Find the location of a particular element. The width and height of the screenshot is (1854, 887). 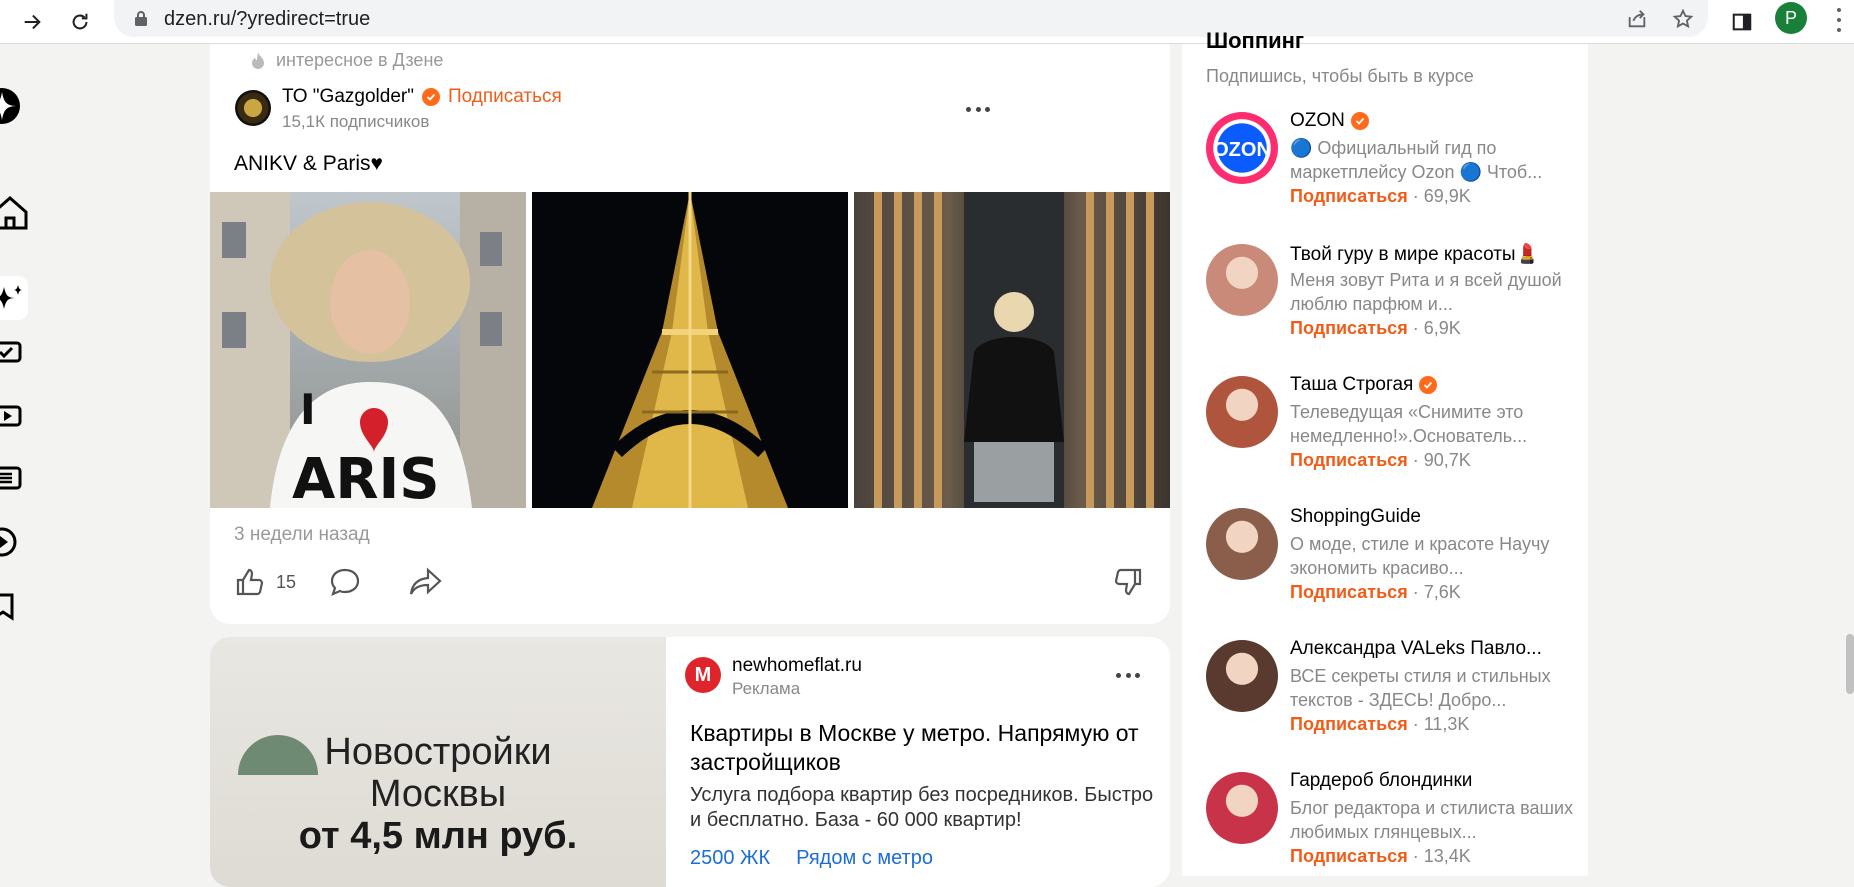

side-panel-button is located at coordinates (1742, 22).